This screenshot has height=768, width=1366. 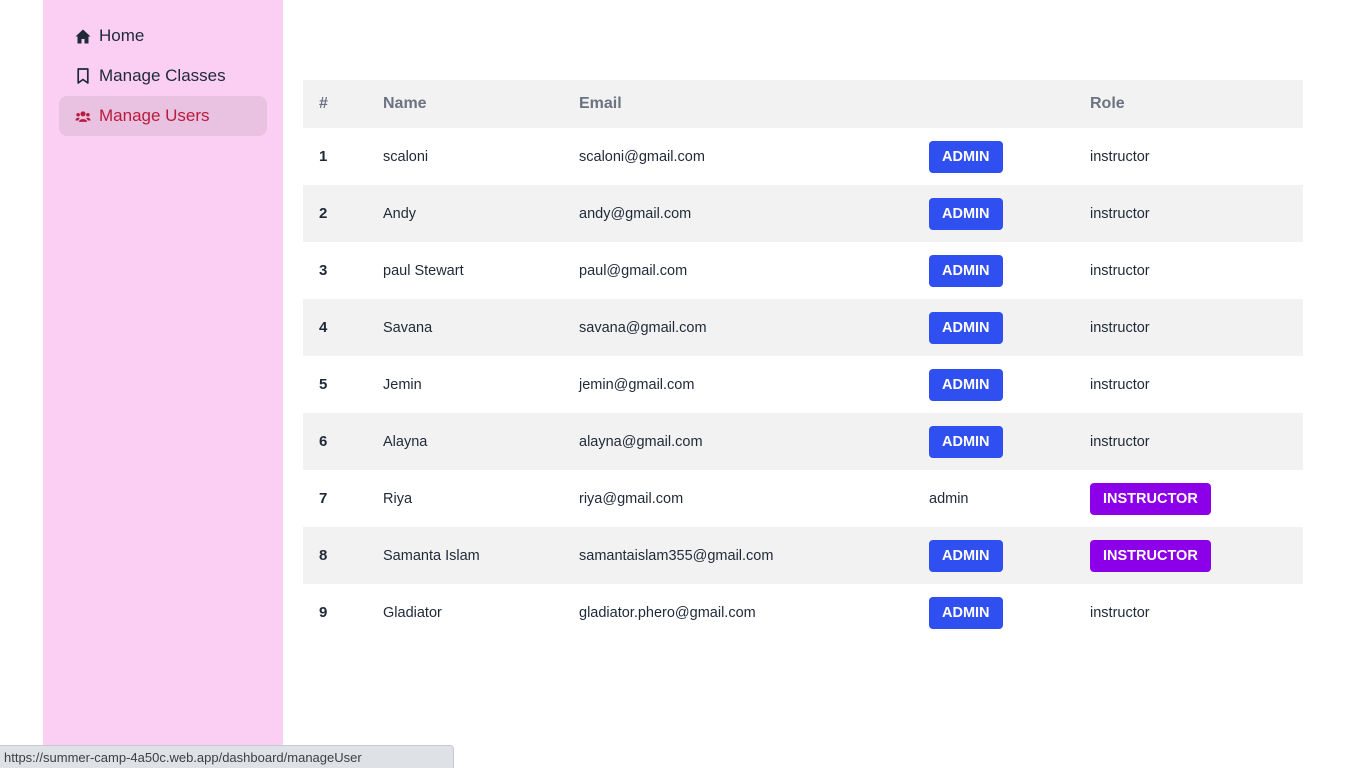 What do you see at coordinates (643, 327) in the screenshot?
I see `user-email: savana@gmail.com` at bounding box center [643, 327].